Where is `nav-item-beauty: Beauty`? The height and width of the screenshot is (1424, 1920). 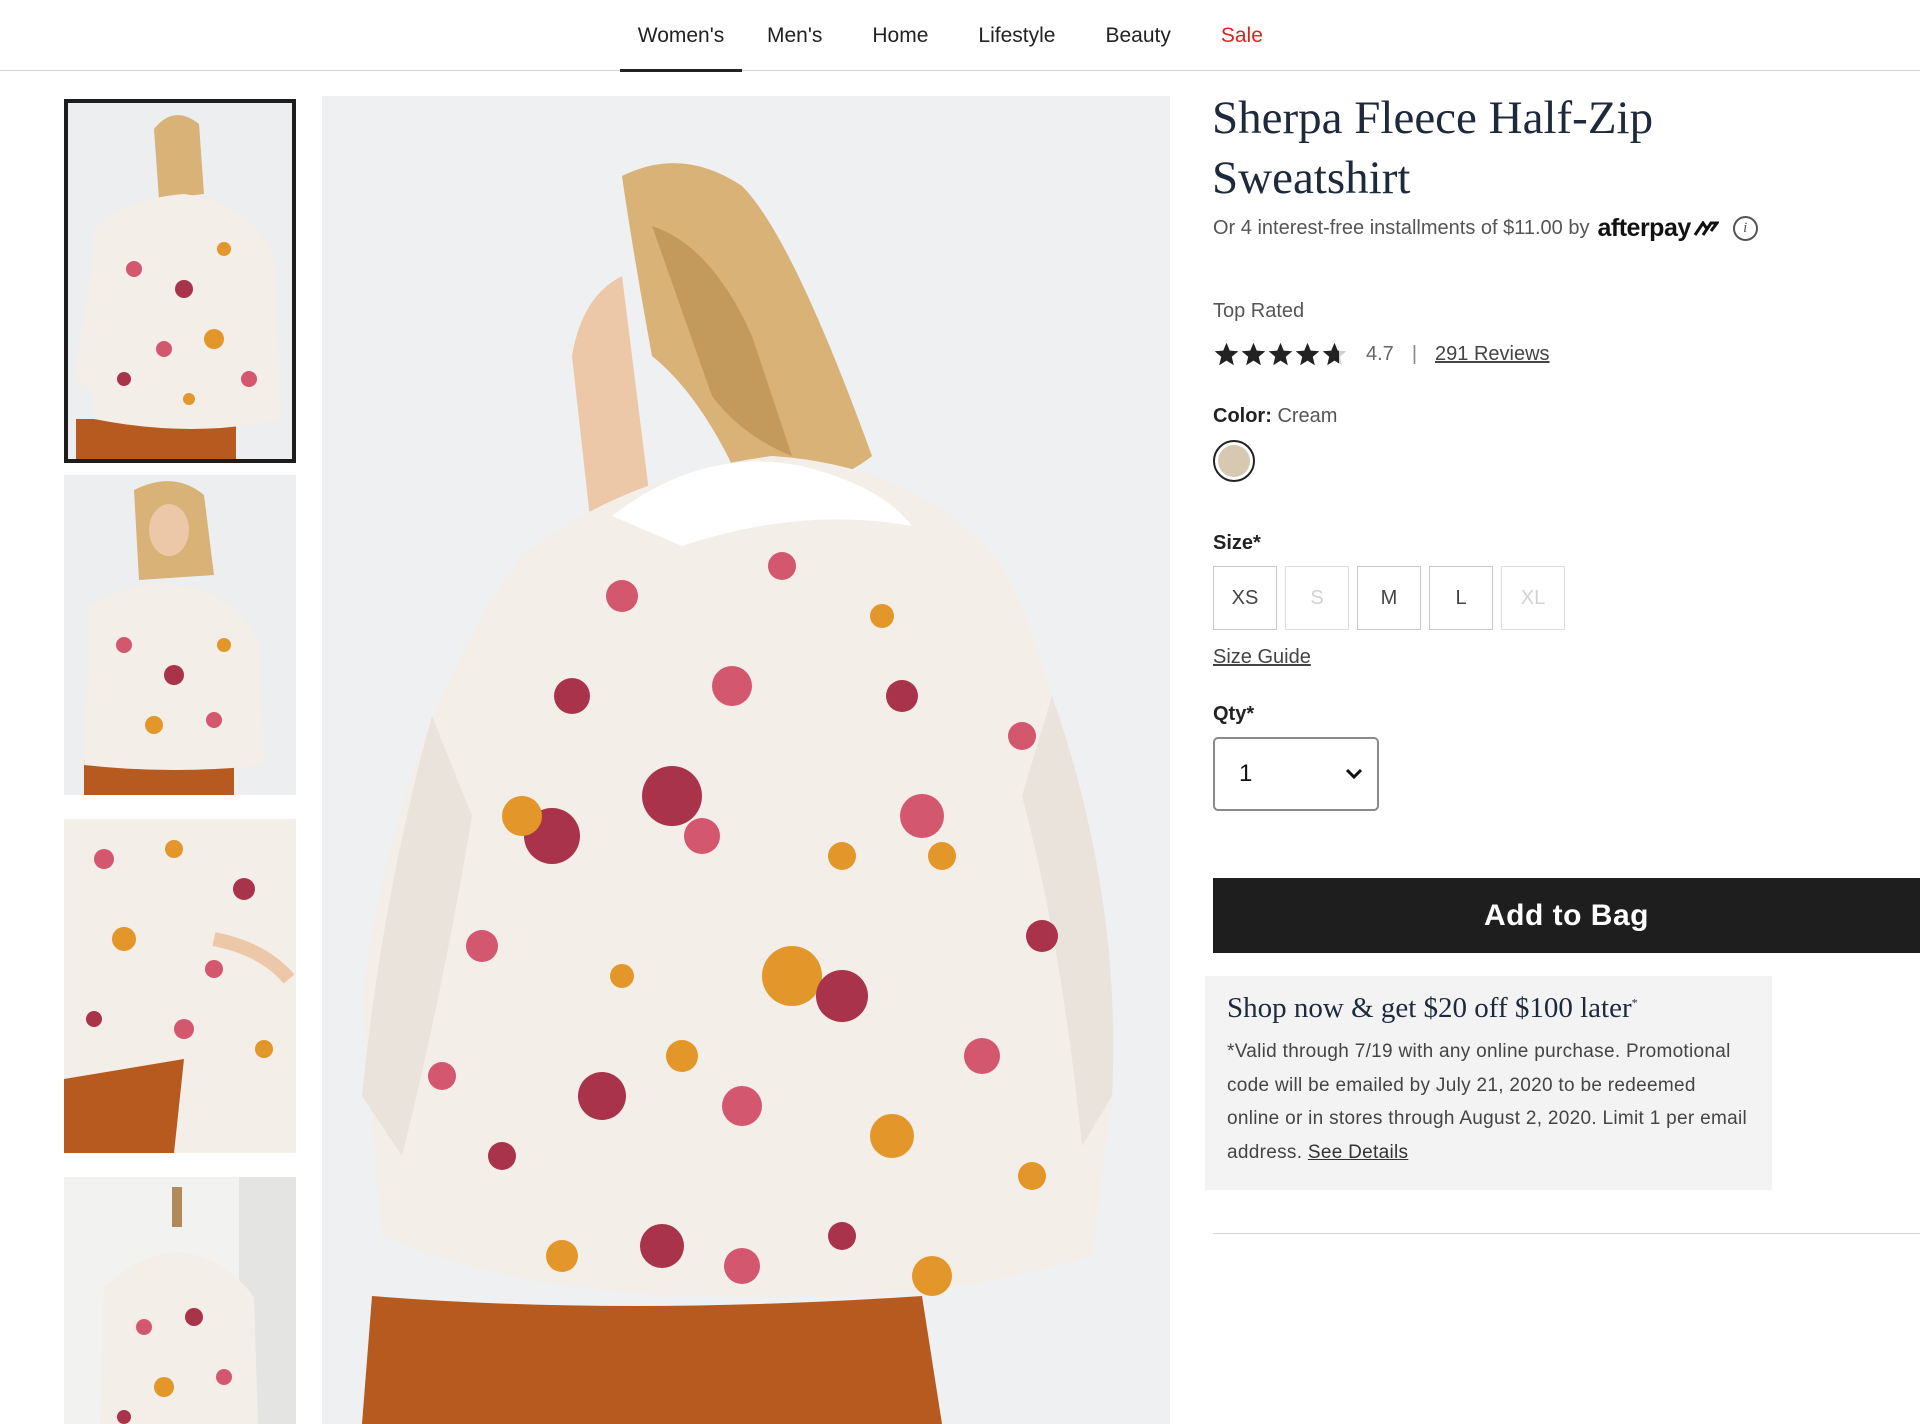 nav-item-beauty: Beauty is located at coordinates (1137, 35).